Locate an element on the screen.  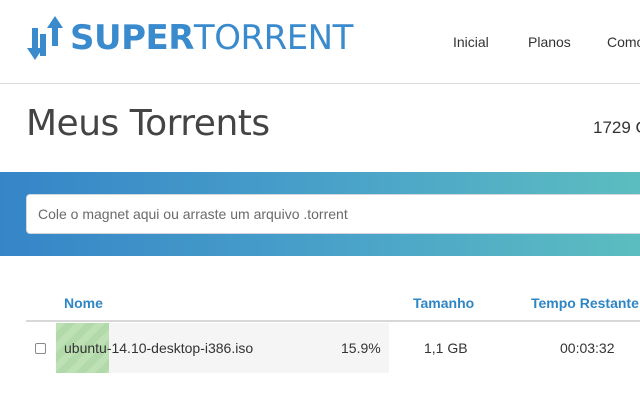
column-header-name: Nome is located at coordinates (83, 303).